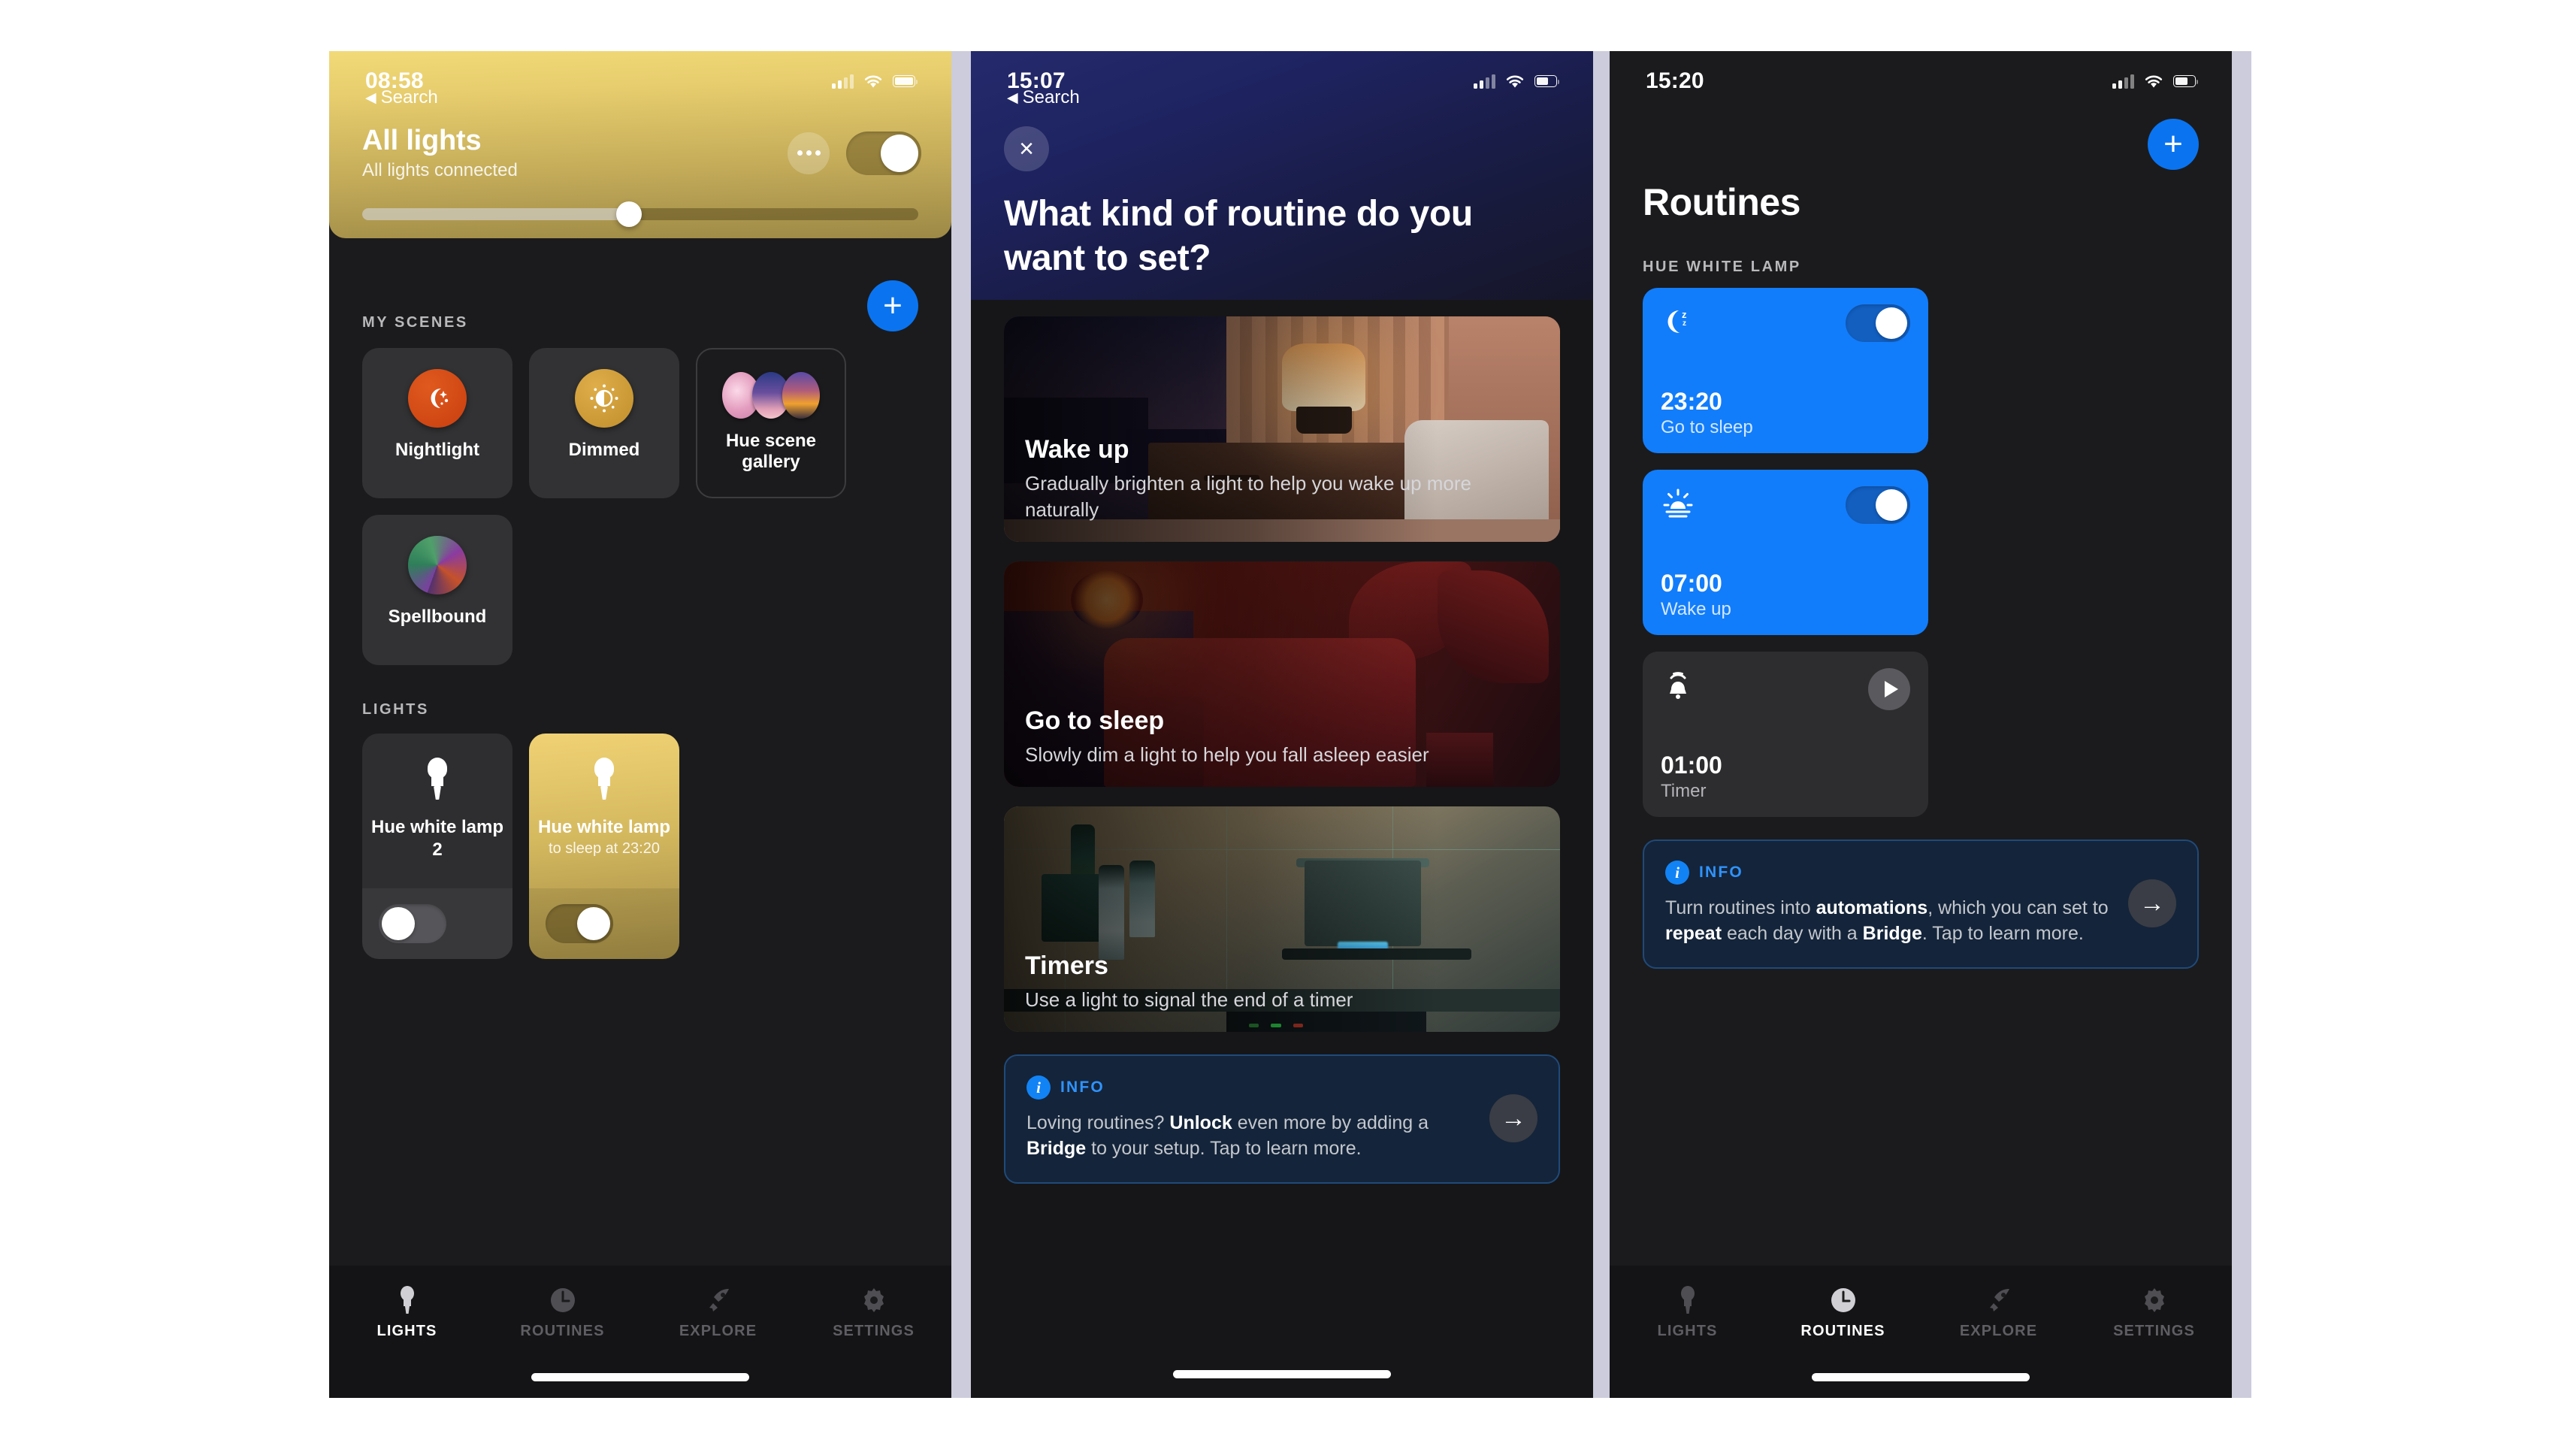 The image size is (2576, 1449). I want to click on tab-label: SETTINGS, so click(2154, 1331).